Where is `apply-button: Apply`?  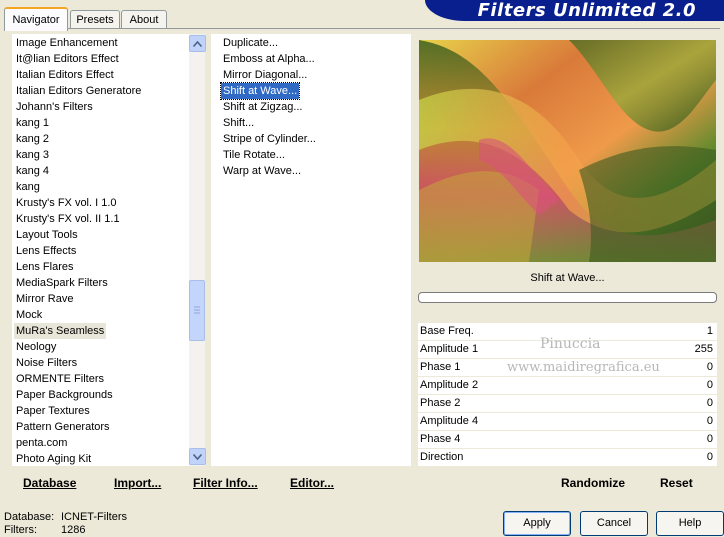 apply-button: Apply is located at coordinates (537, 523).